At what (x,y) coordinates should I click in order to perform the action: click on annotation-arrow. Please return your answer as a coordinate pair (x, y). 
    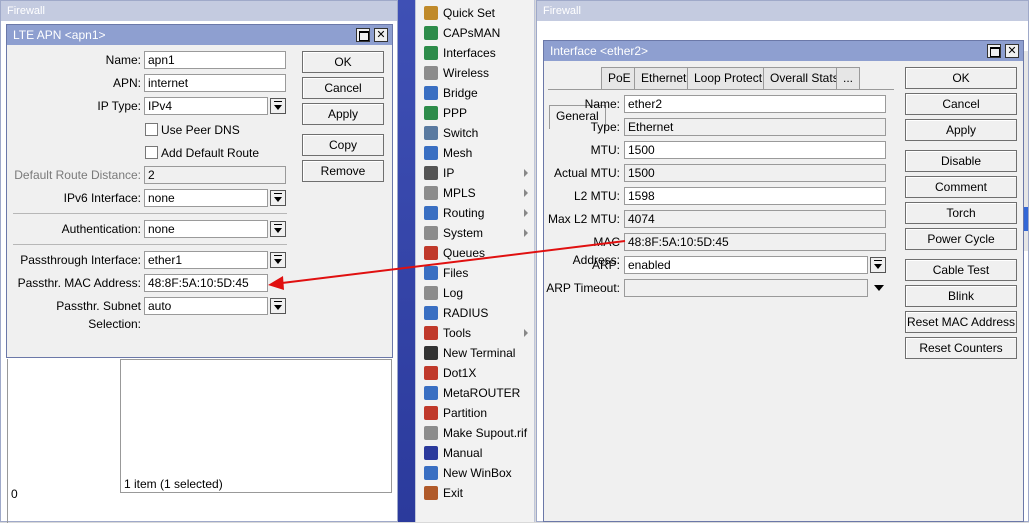
    Looking at the image, I should click on (447, 265).